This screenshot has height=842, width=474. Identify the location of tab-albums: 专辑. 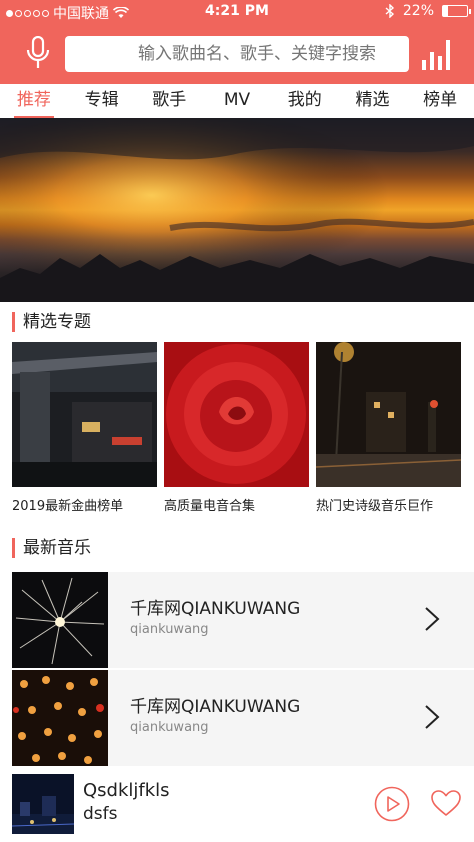
(102, 101).